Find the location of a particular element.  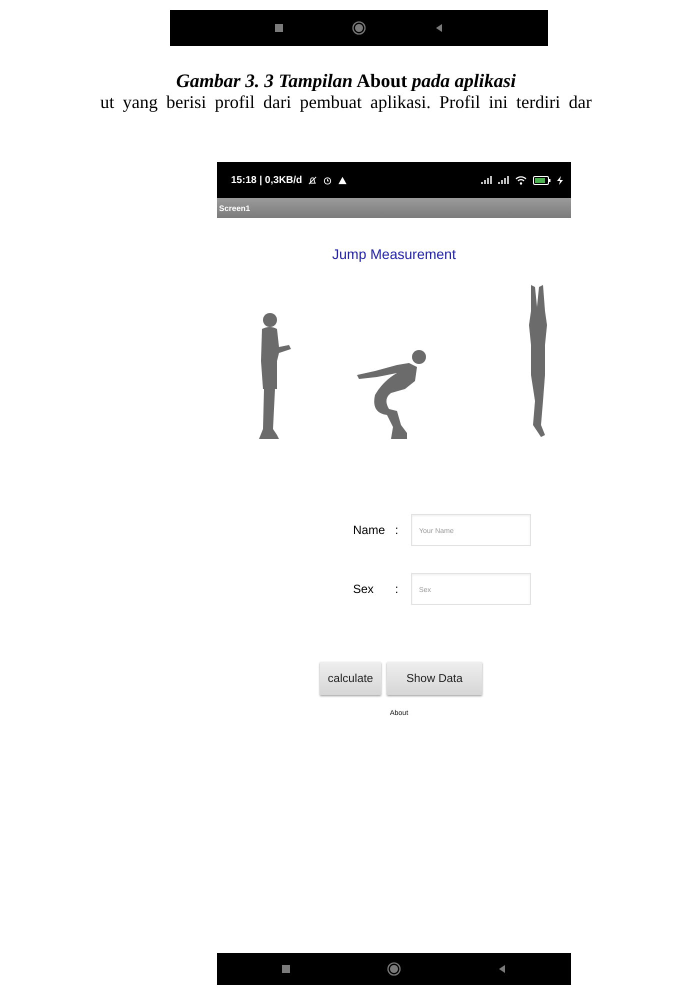

app-title: Jump Measurement is located at coordinates (394, 254).